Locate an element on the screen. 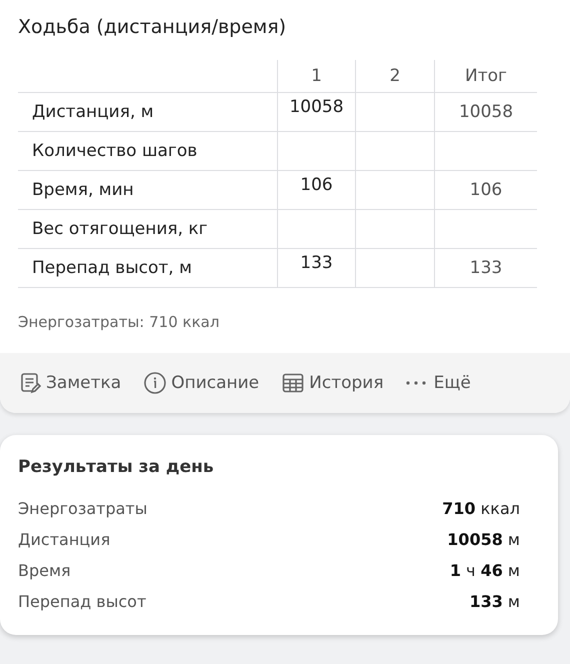  table-icon is located at coordinates (293, 383).